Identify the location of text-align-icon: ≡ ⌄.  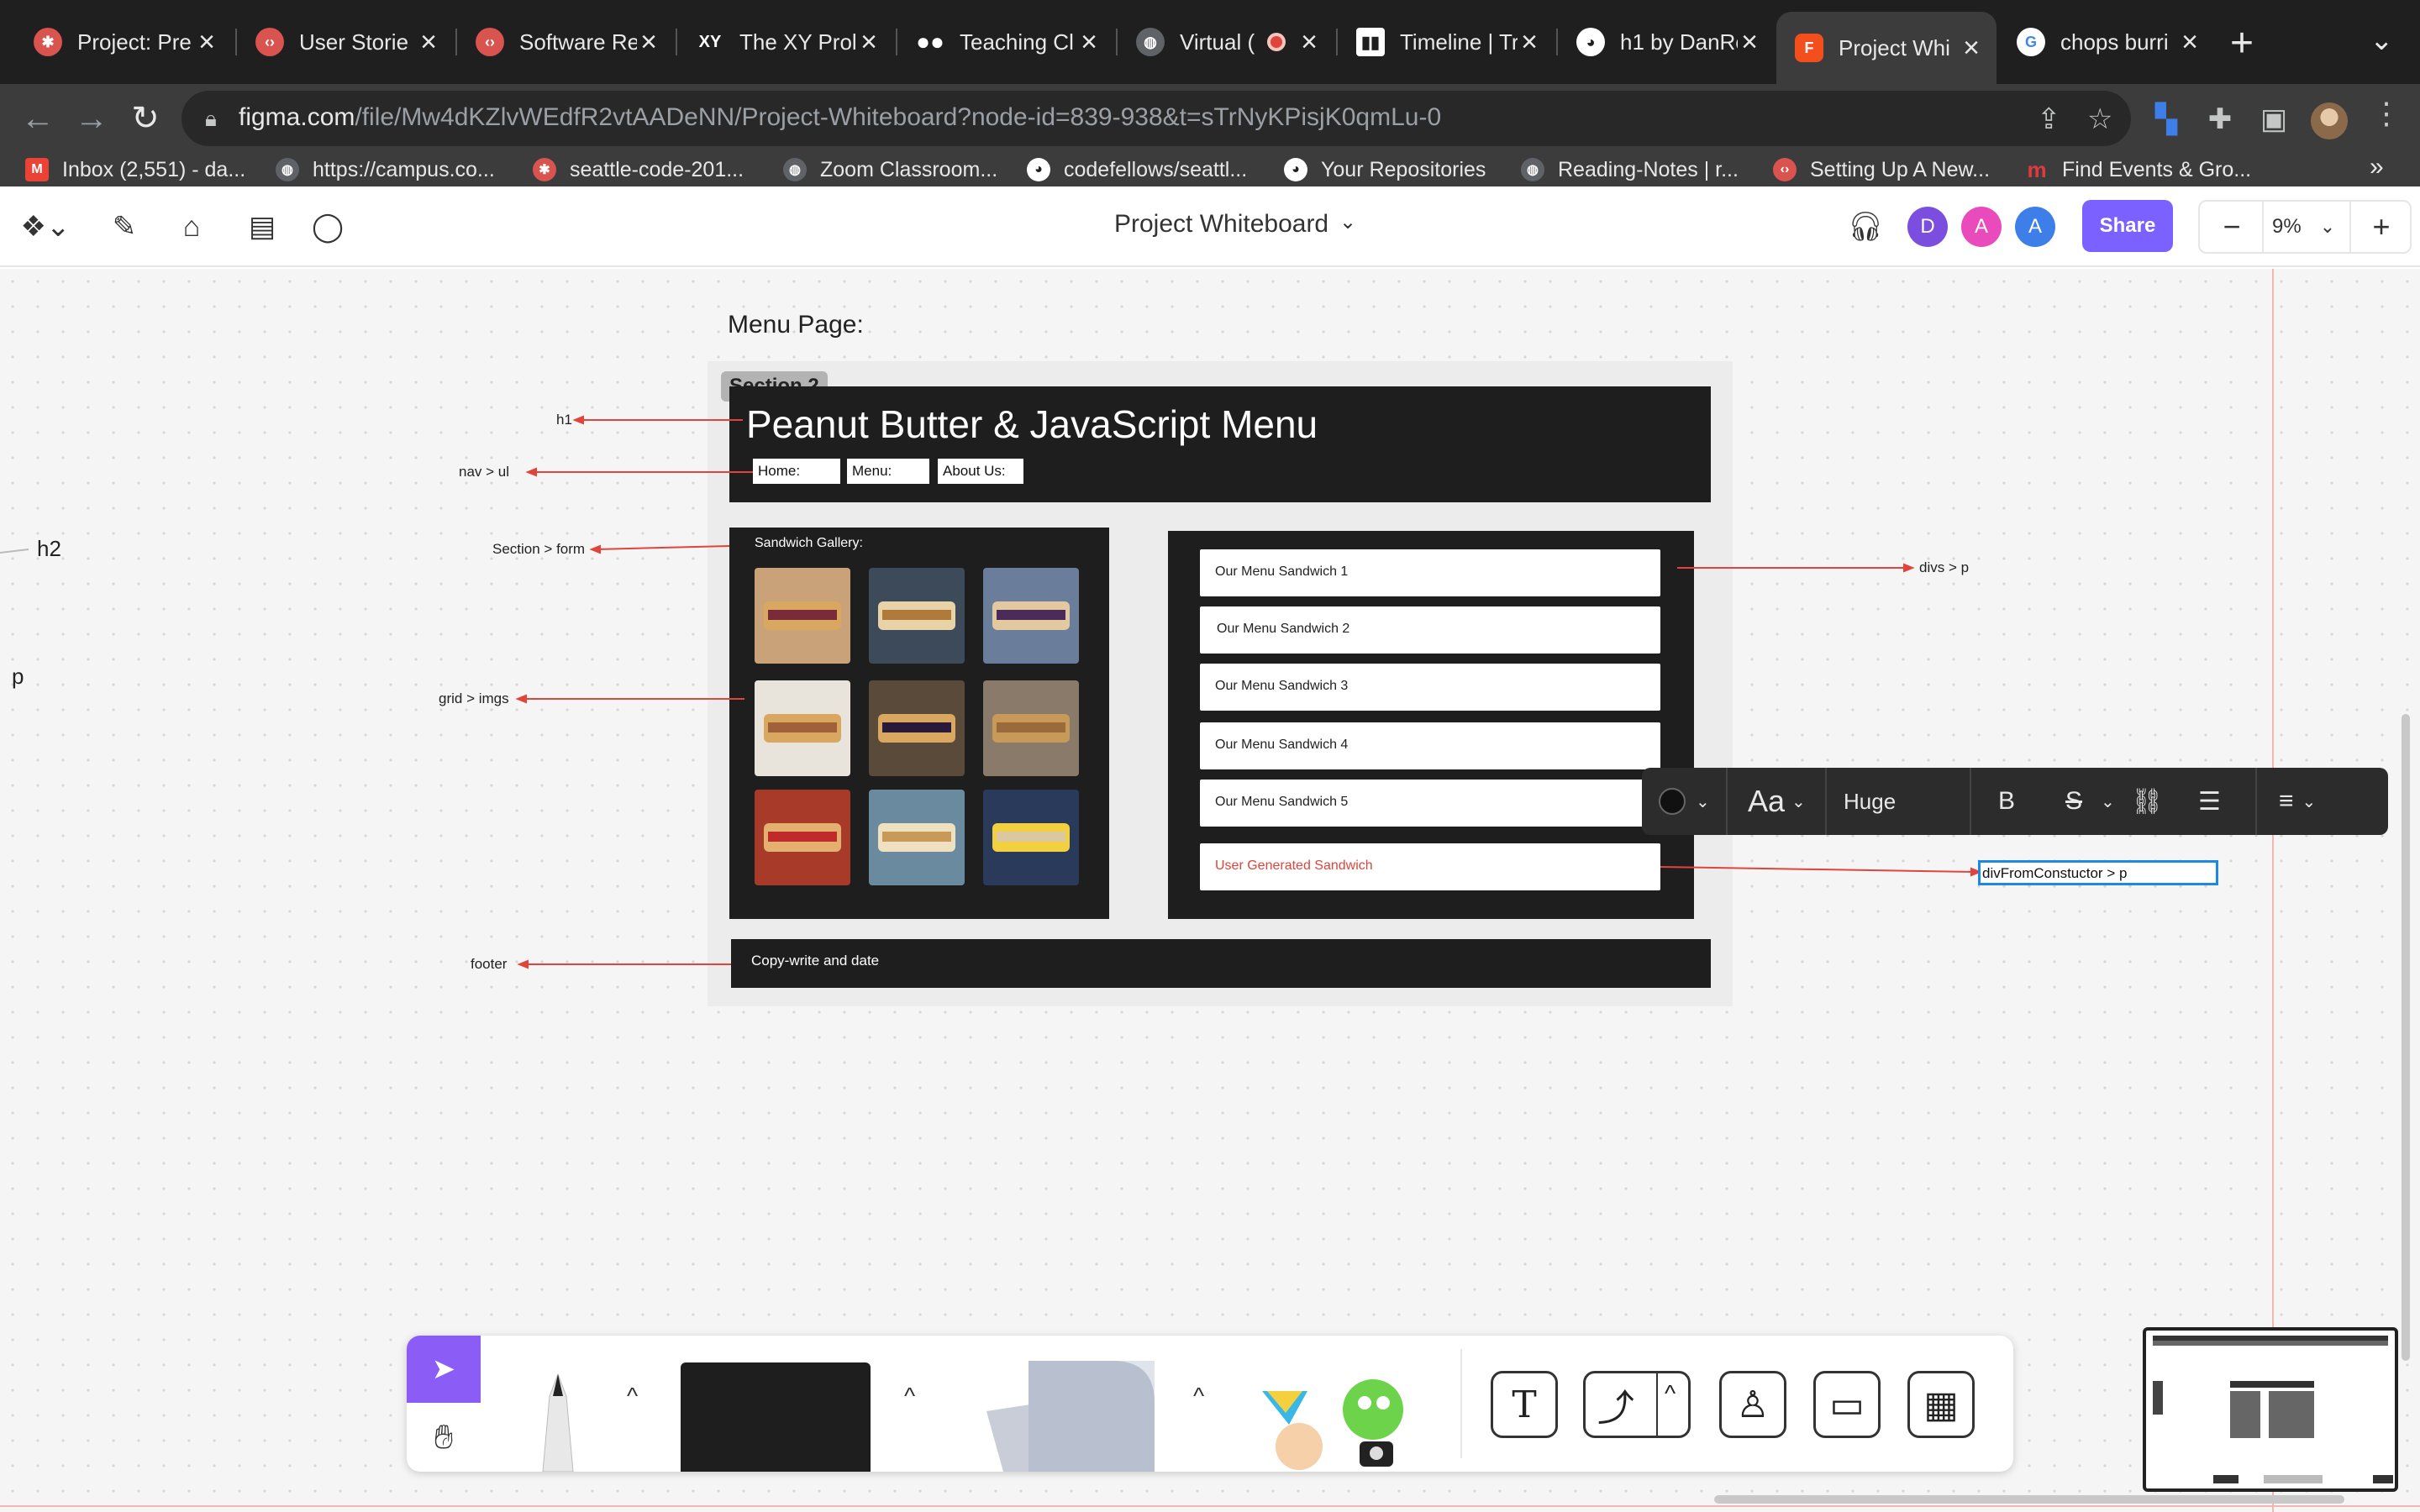
(2297, 801).